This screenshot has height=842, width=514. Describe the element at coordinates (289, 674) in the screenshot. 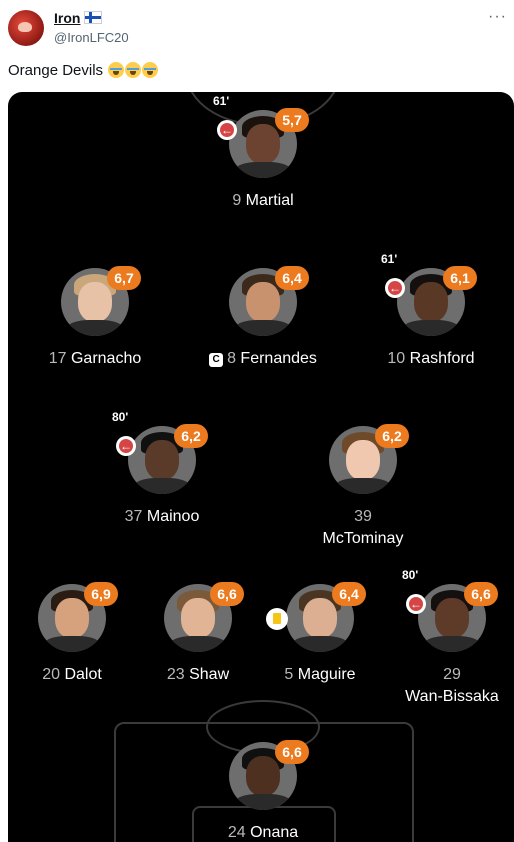

I see `player-number: 5` at that location.